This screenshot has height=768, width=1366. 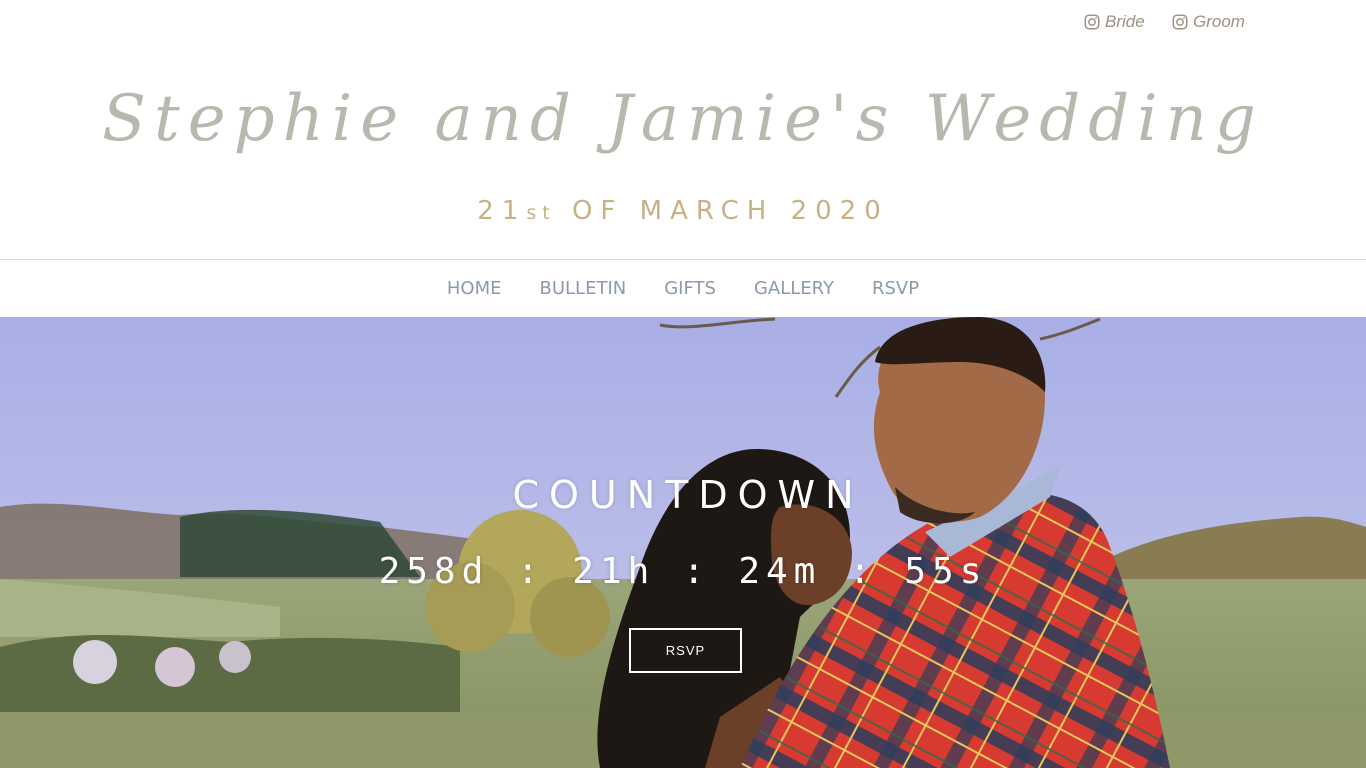 What do you see at coordinates (1219, 21) in the screenshot?
I see `groom-label: Groom` at bounding box center [1219, 21].